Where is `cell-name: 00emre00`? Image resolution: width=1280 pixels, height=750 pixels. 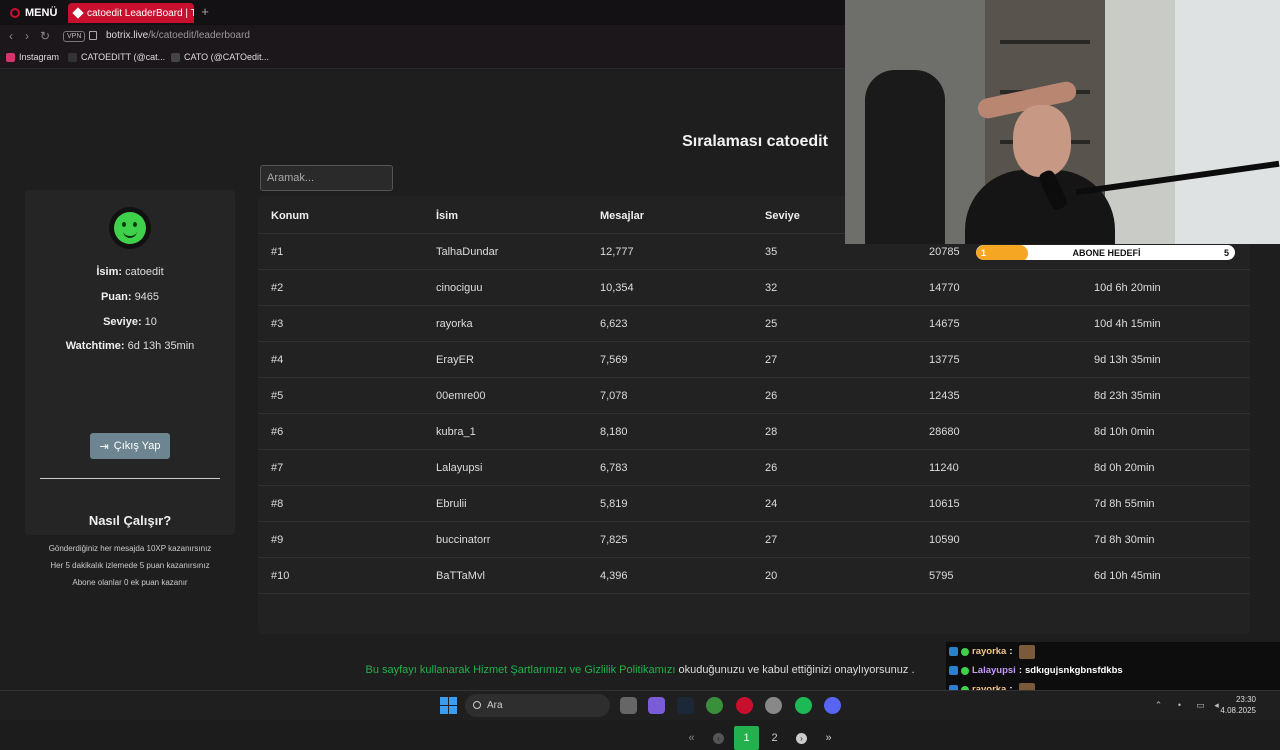
cell-name: 00emre00 is located at coordinates (461, 396).